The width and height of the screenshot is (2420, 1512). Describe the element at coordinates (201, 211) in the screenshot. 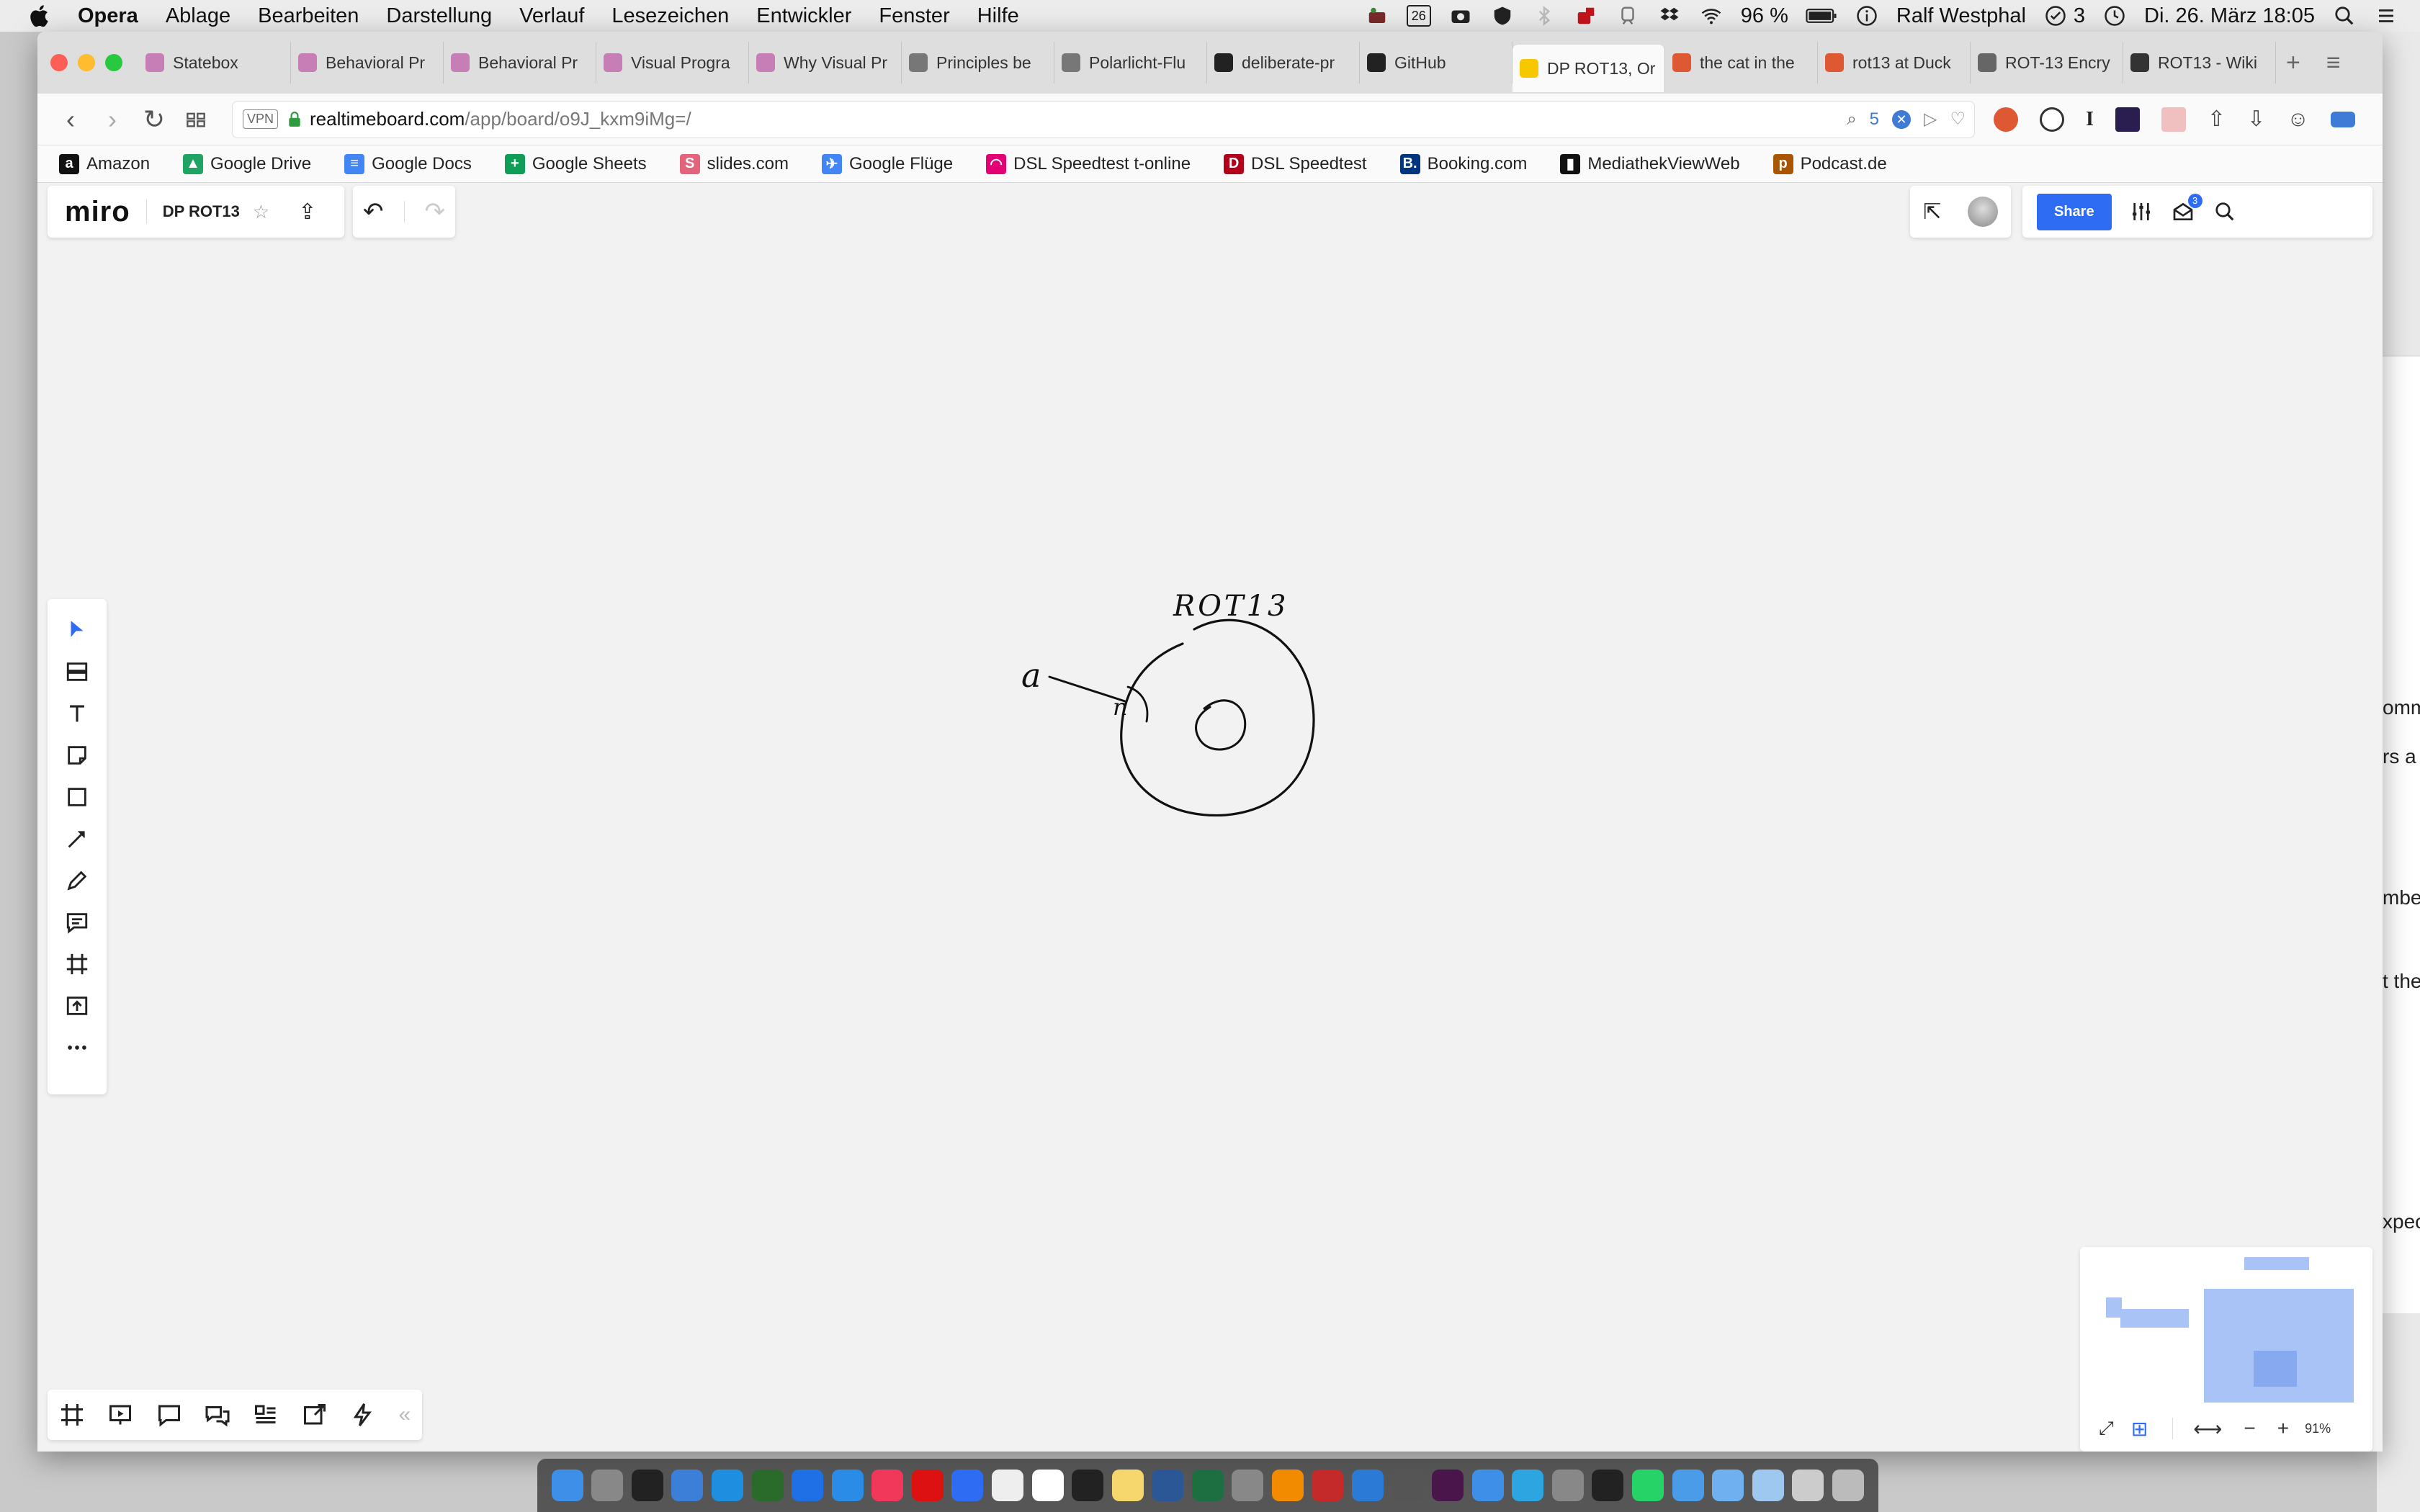

I see `board-name: DP ROT13` at that location.